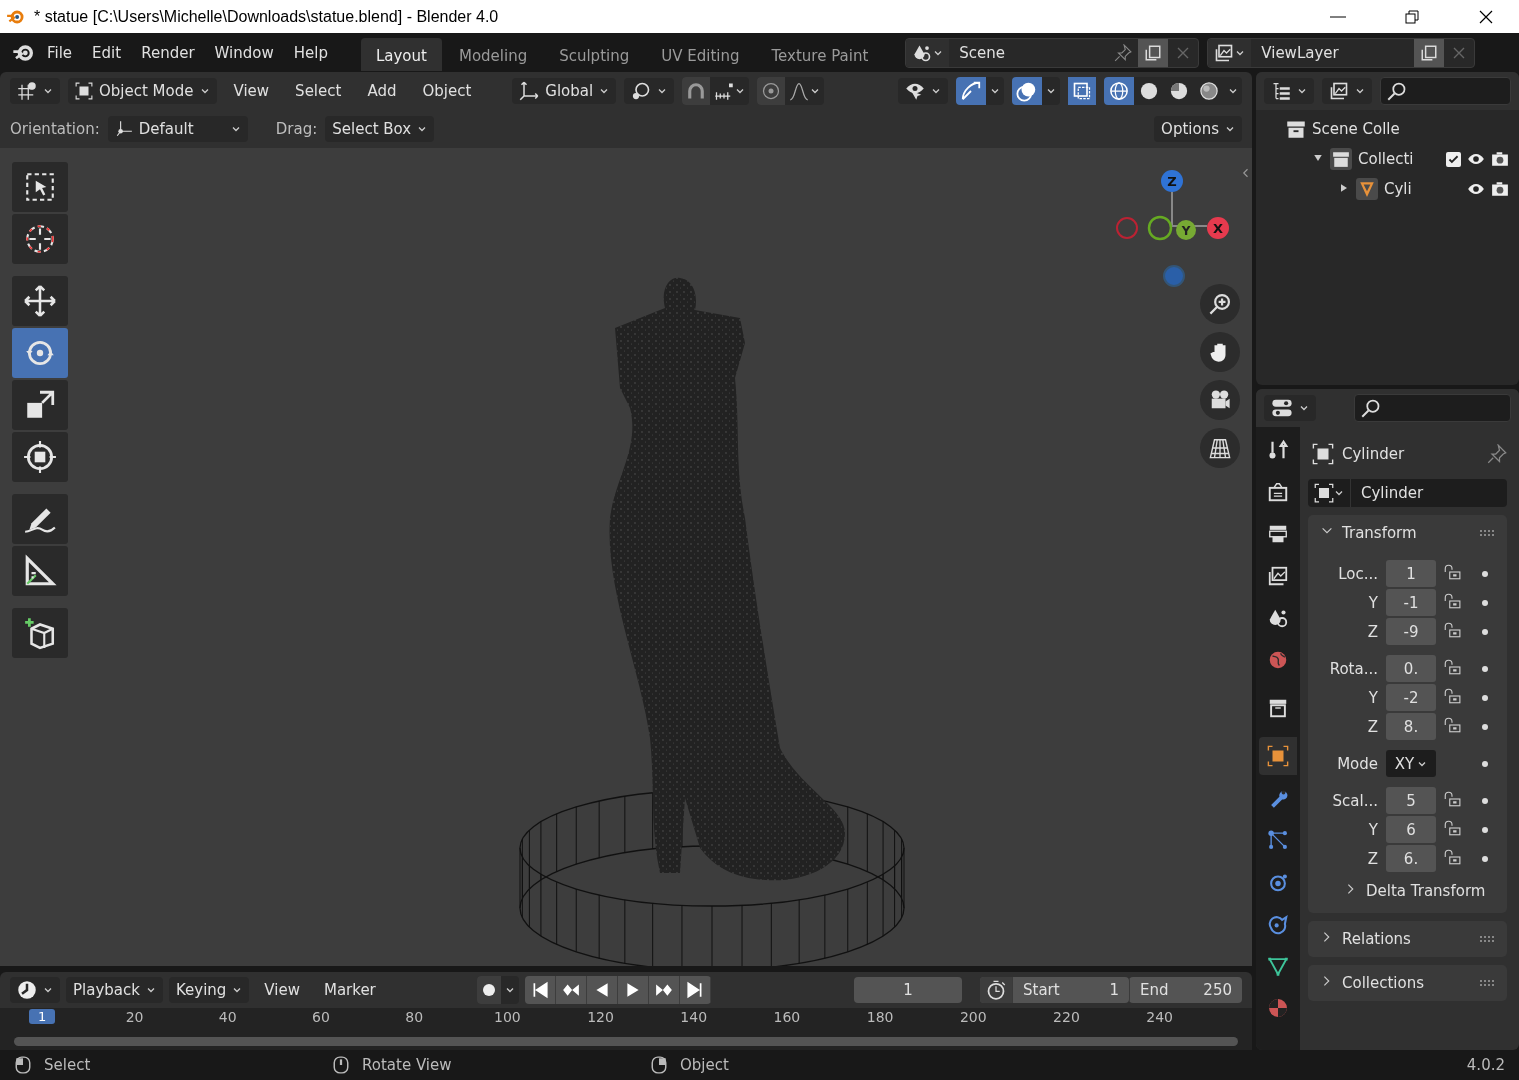 This screenshot has width=1519, height=1080. I want to click on menu-item: File, so click(60, 52).